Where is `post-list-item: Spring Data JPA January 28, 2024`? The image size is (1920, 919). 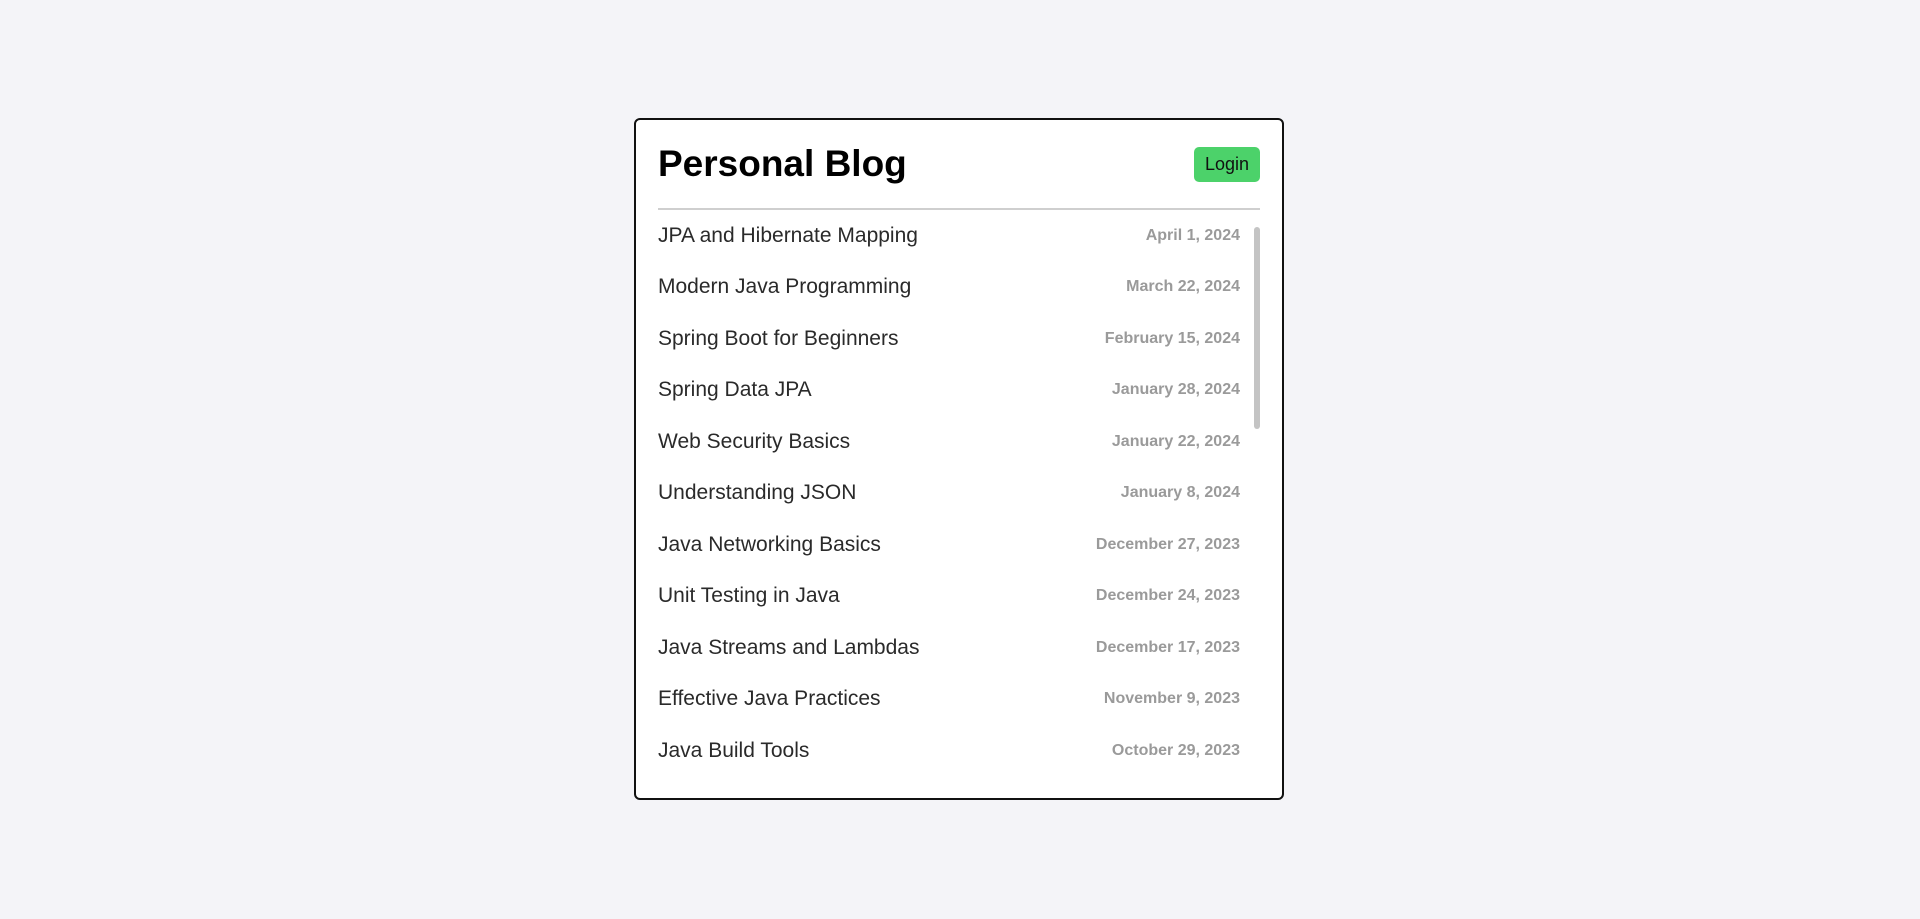
post-list-item: Spring Data JPA January 28, 2024 is located at coordinates (949, 391).